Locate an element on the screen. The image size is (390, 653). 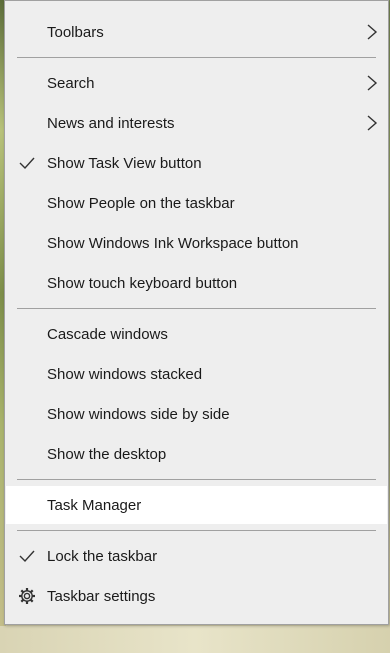
menu-item-show-people: Show People on the taskbar is located at coordinates (196, 203).